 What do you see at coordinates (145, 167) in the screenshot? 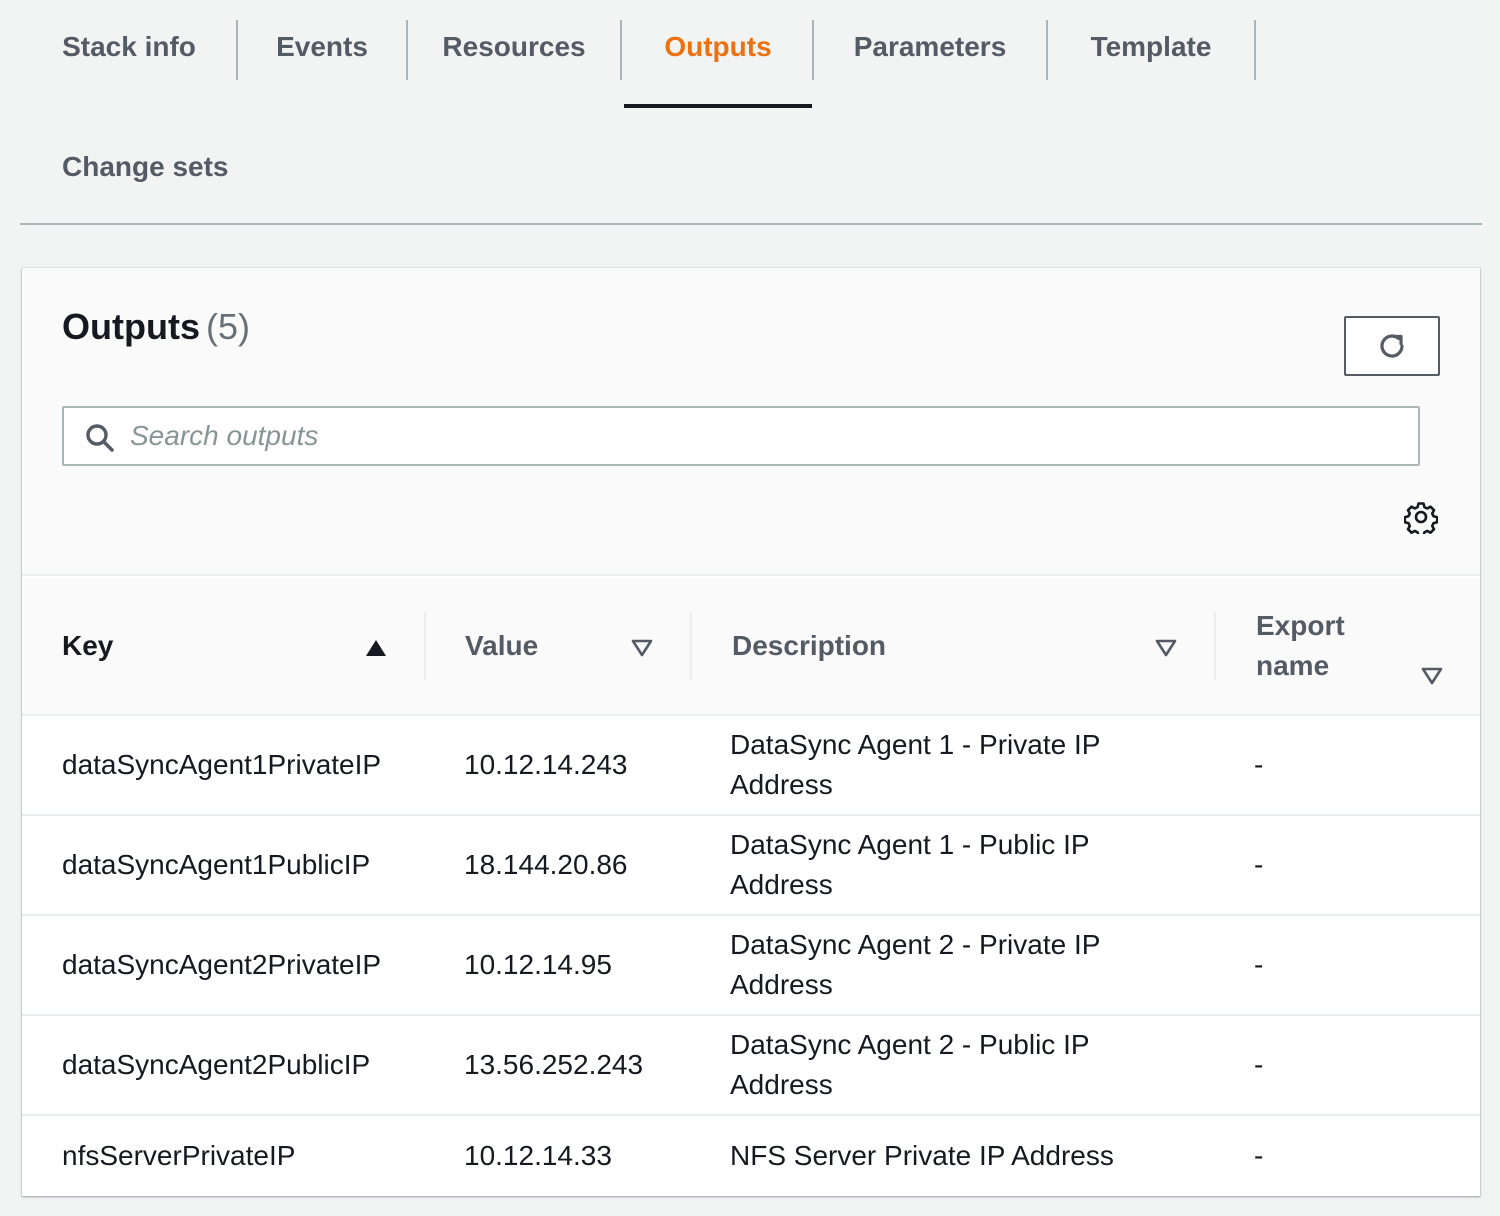
I see `tab-change-sets: Change sets` at bounding box center [145, 167].